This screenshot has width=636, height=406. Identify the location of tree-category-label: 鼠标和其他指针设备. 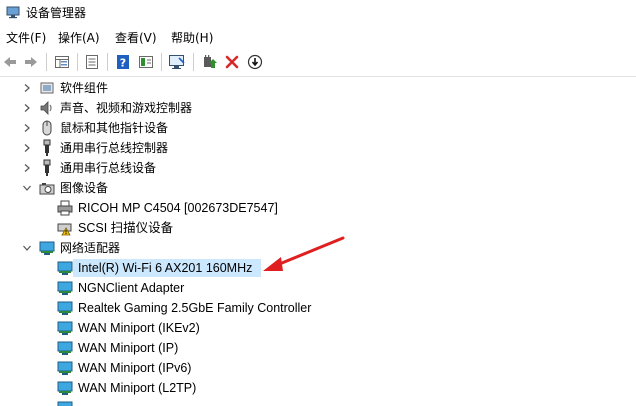
(114, 128).